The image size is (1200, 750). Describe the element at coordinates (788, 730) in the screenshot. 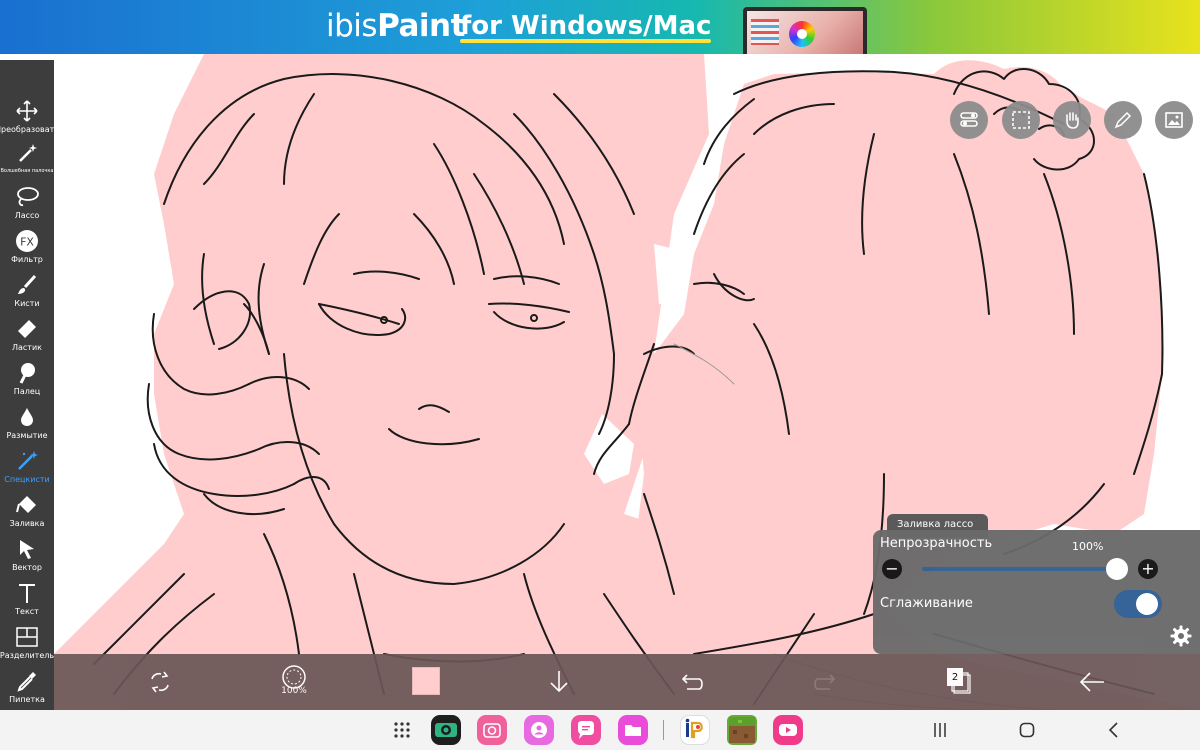

I see `youtube-app` at that location.